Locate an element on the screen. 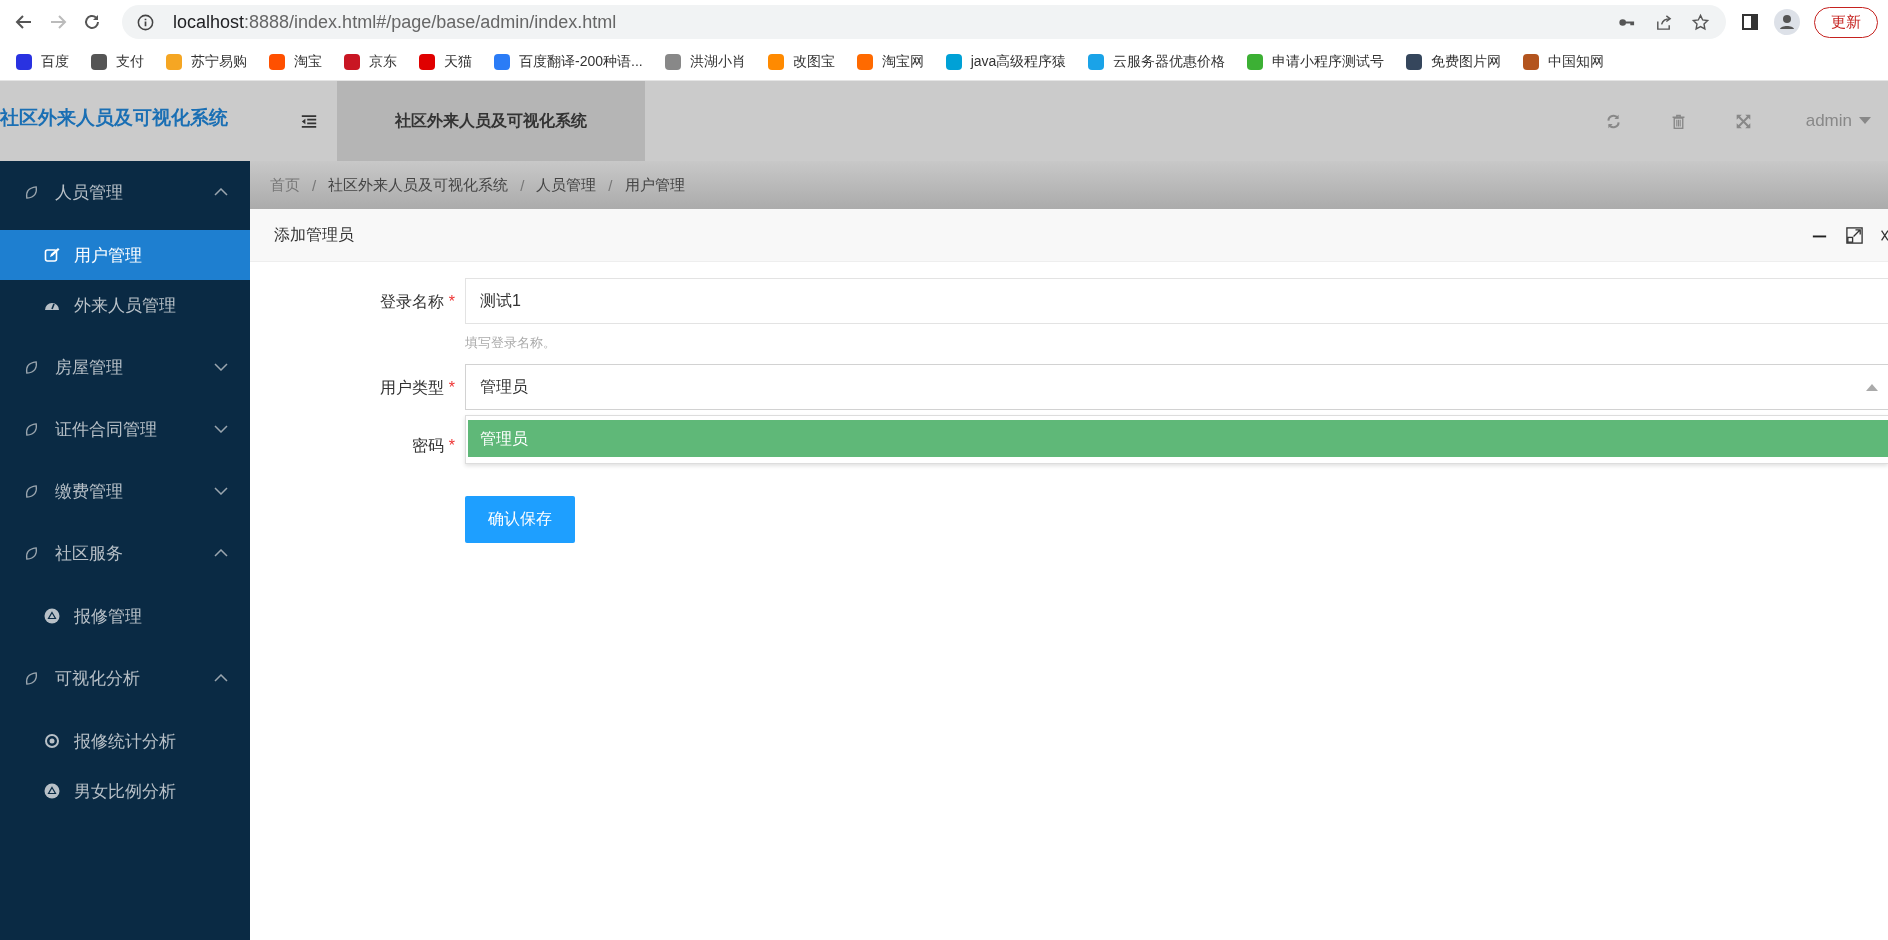  info-icon is located at coordinates (145, 22).